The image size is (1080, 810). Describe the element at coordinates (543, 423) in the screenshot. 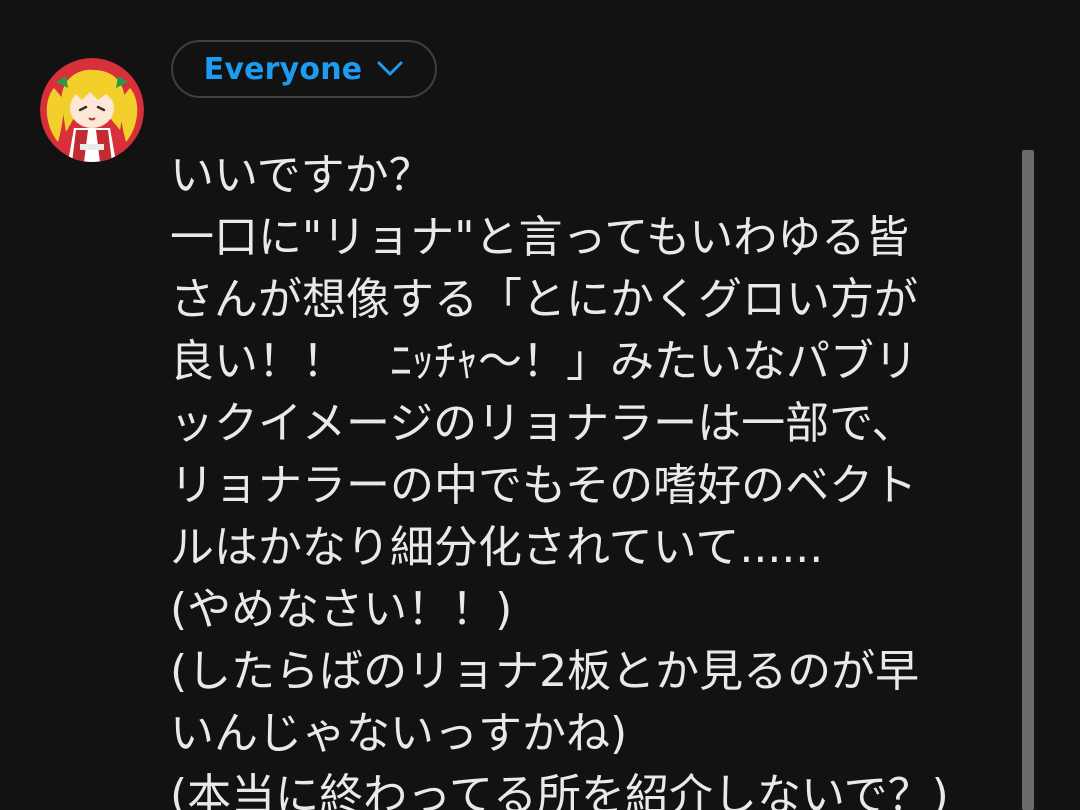

I see `post-text-line: ックイメージのリョナラーは一部で、` at that location.